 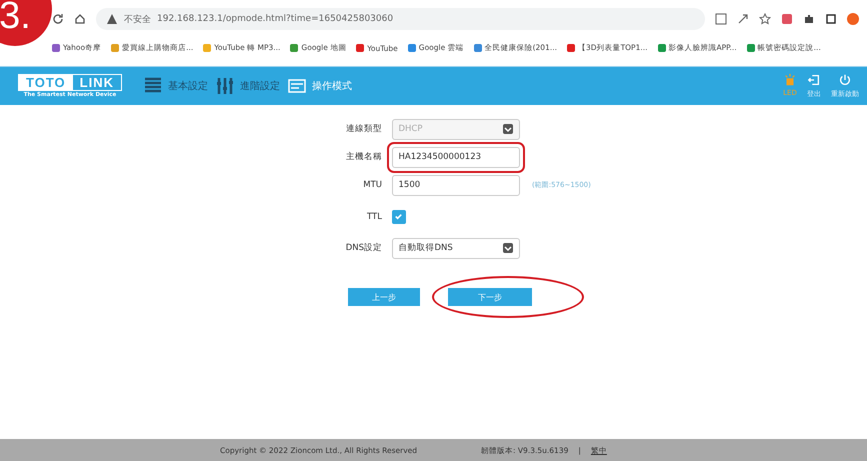 I want to click on select-field: 自動取得DNS, so click(x=456, y=248).